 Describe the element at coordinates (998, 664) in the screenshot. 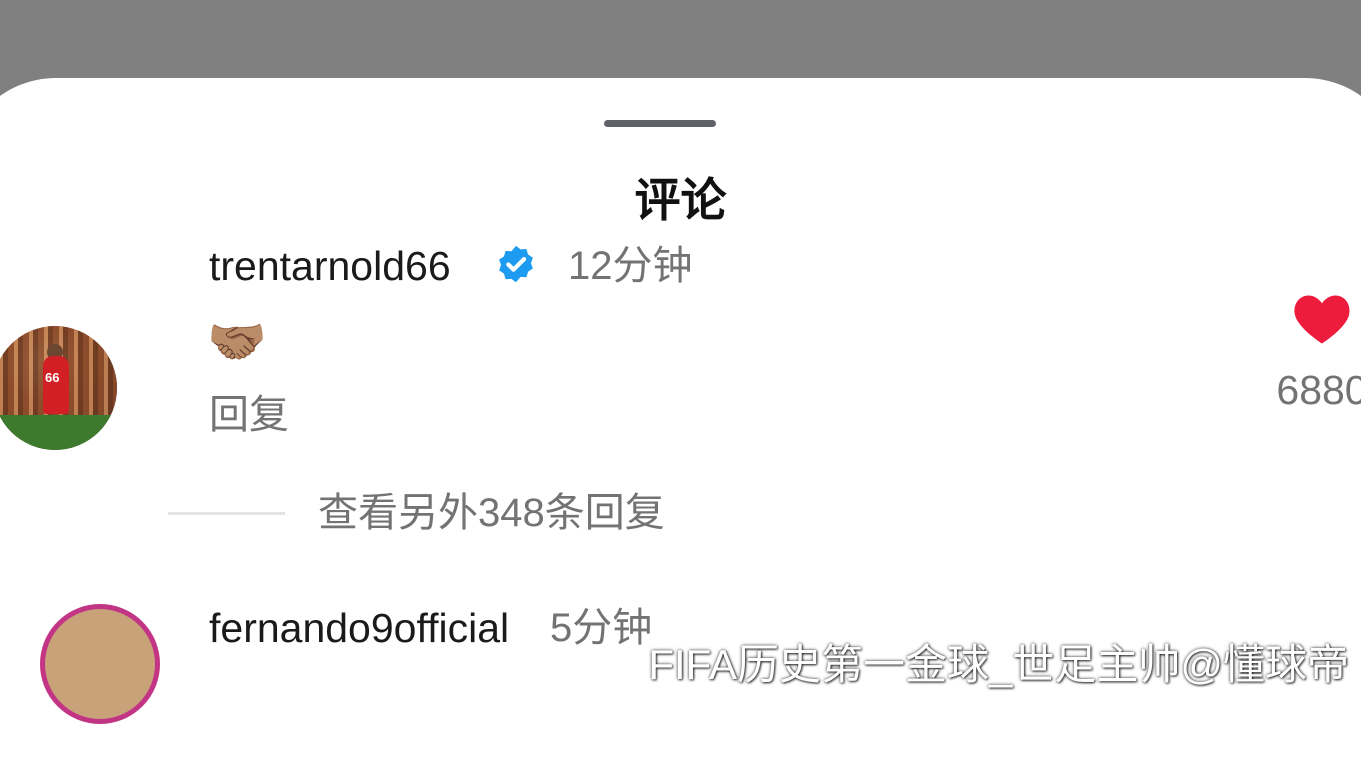

I see `watermark: FIFA历史第一金球_世足主帅@懂球帝` at that location.